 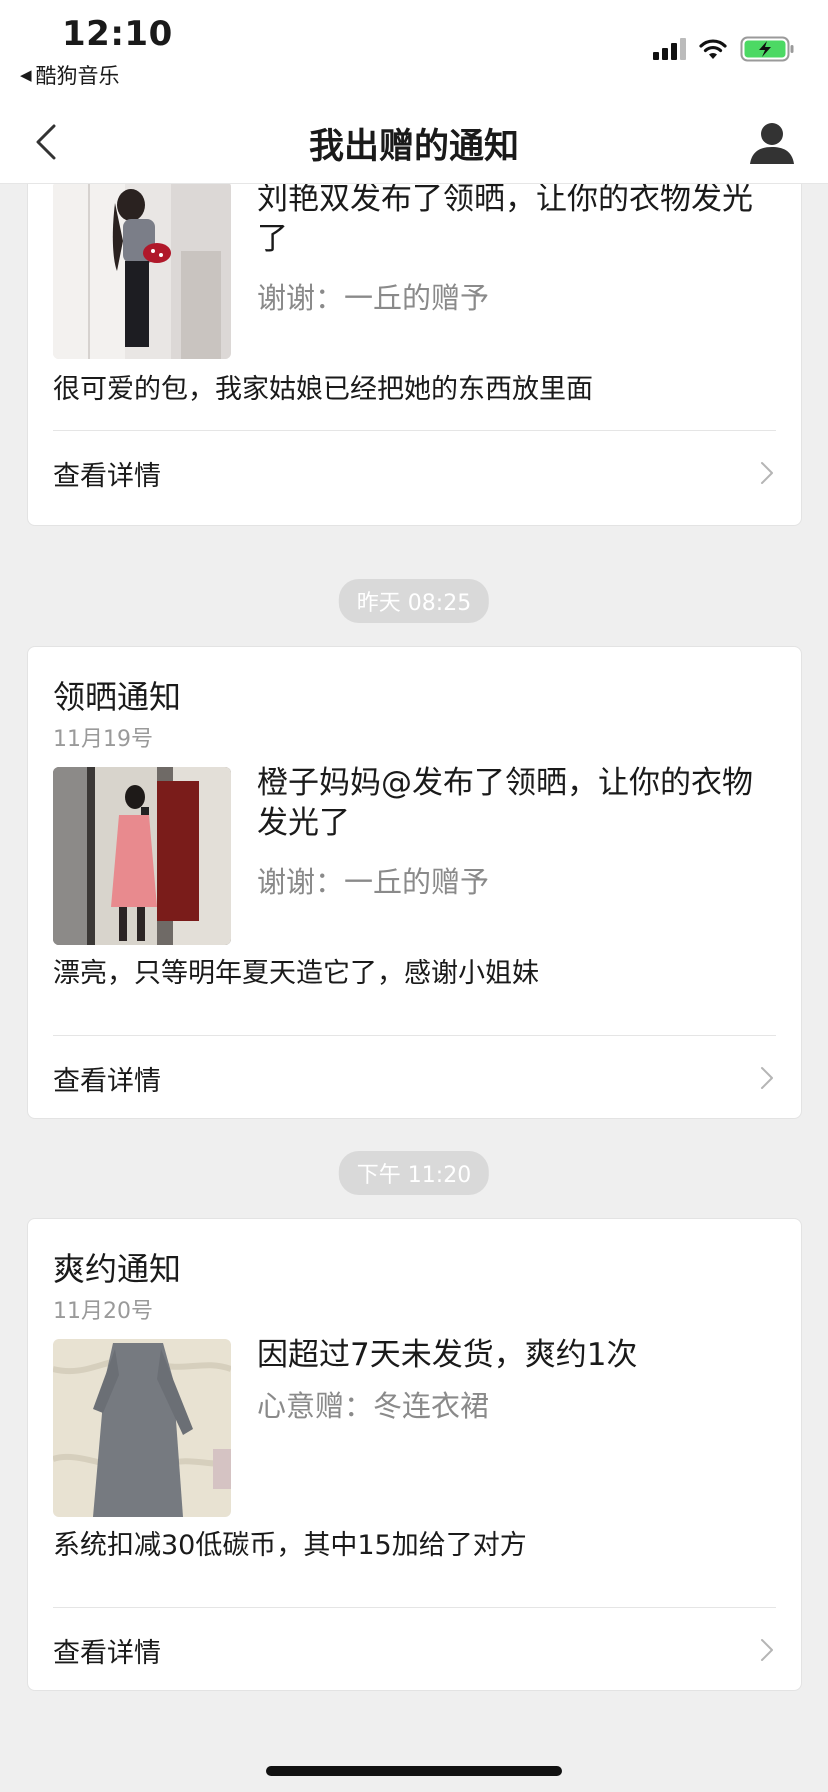 I want to click on back-to-app-link: ◀ 酷狗音乐, so click(x=70, y=75).